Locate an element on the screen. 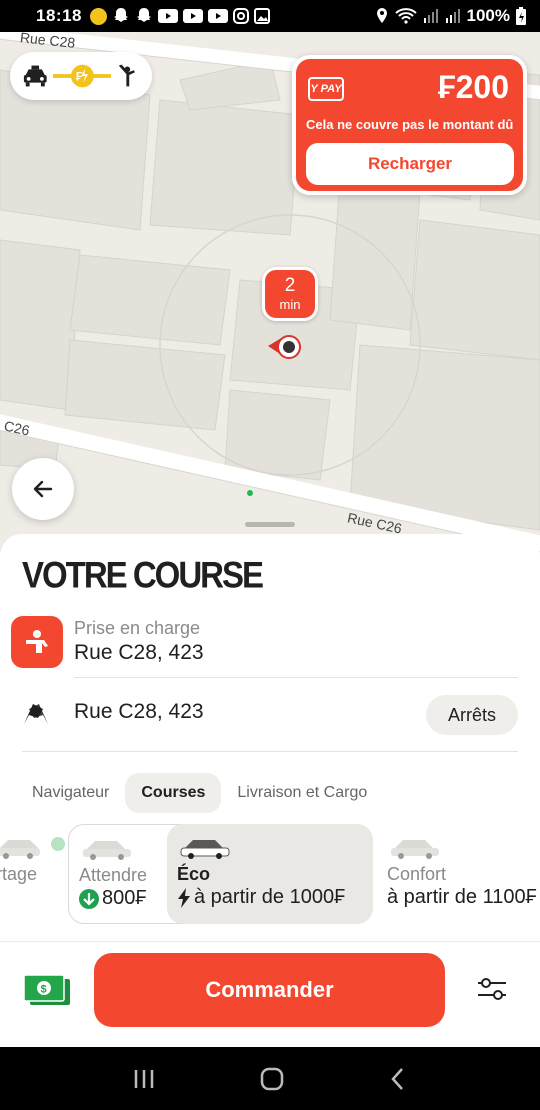  tab-livraison-cargo: Livraison et Cargo is located at coordinates (302, 793).